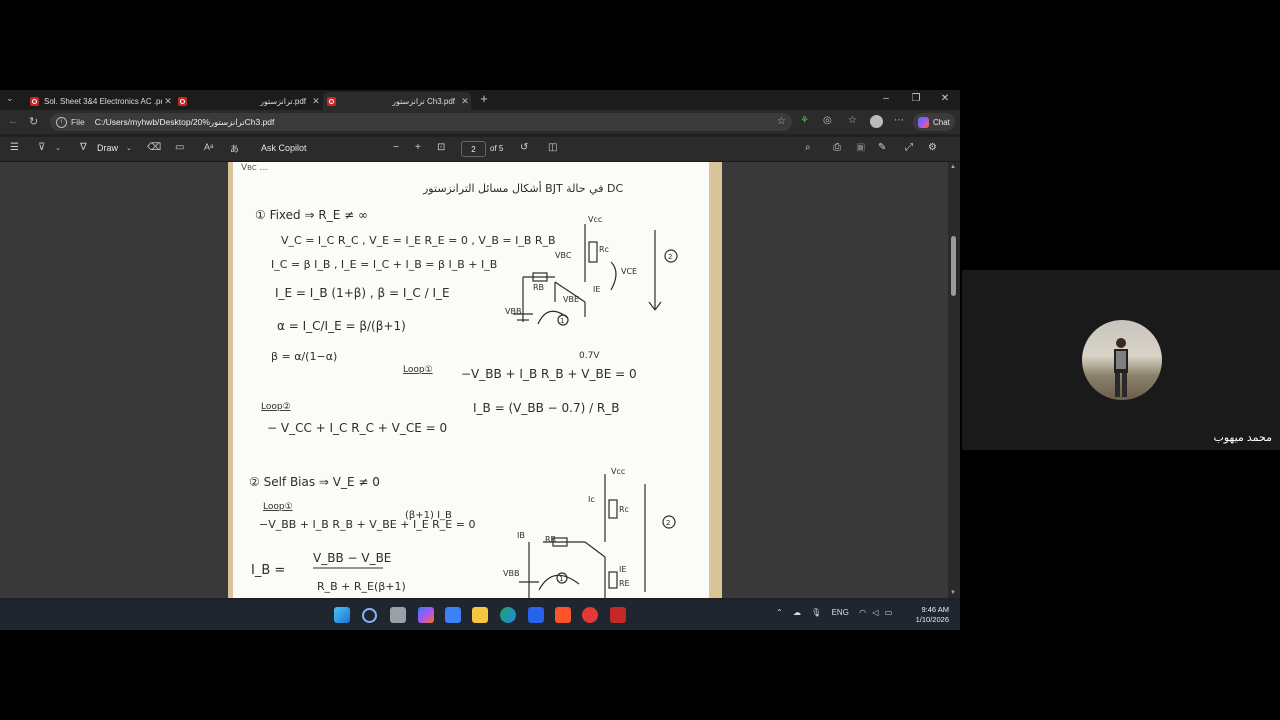 The width and height of the screenshot is (1280, 720). What do you see at coordinates (480, 615) in the screenshot?
I see `file-explorer-icon` at bounding box center [480, 615].